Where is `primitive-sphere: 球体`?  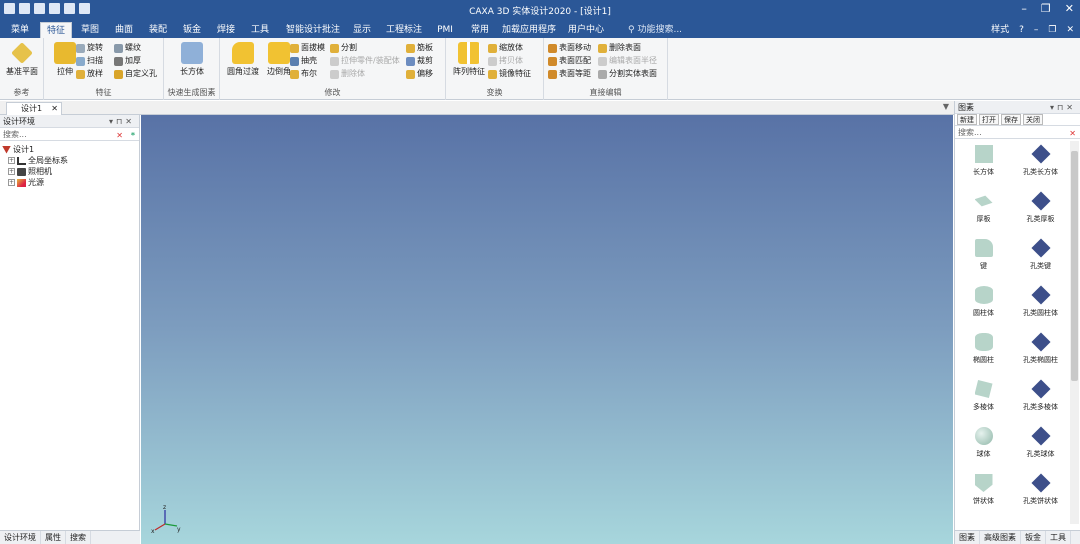 primitive-sphere: 球体 is located at coordinates (983, 446).